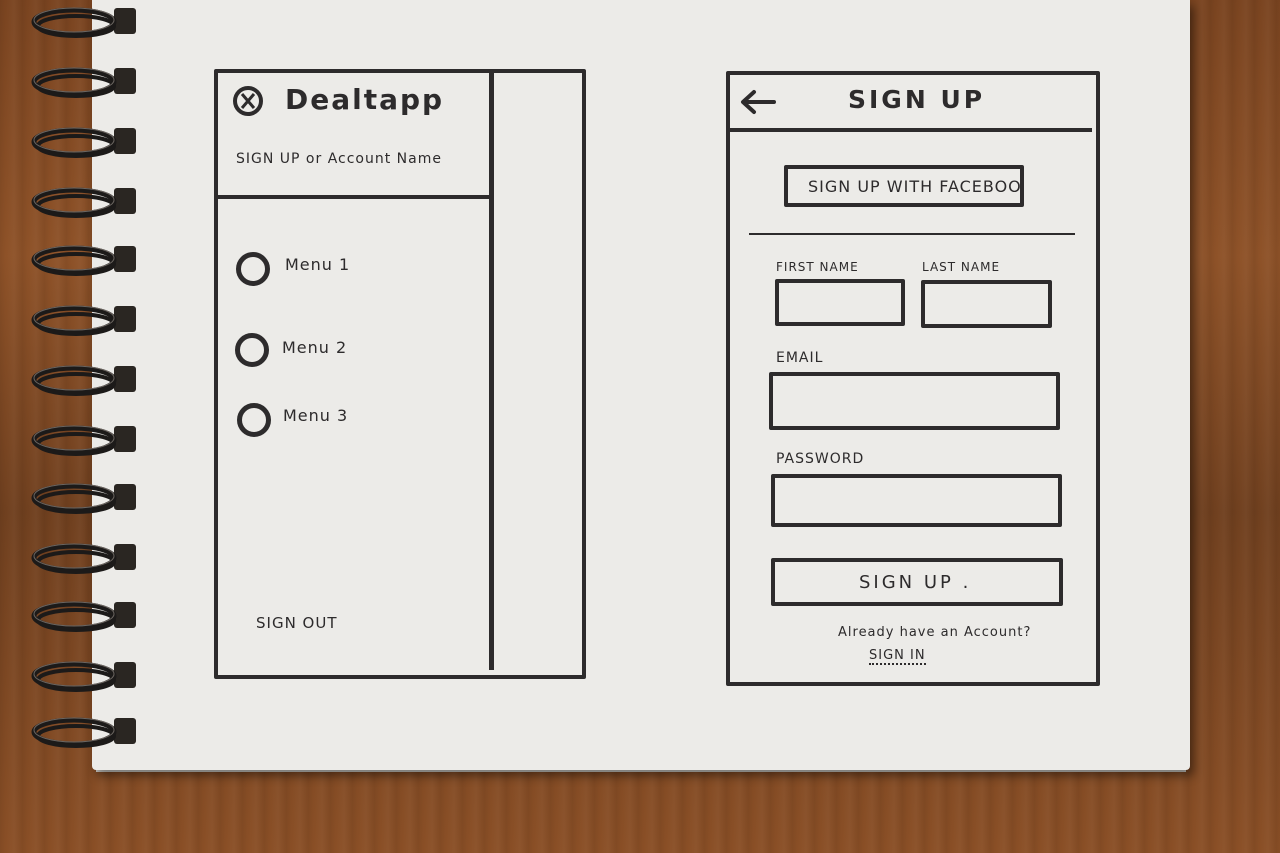  I want to click on facebook-signup-button: SIGN UP WITH FACEBOOK, so click(904, 186).